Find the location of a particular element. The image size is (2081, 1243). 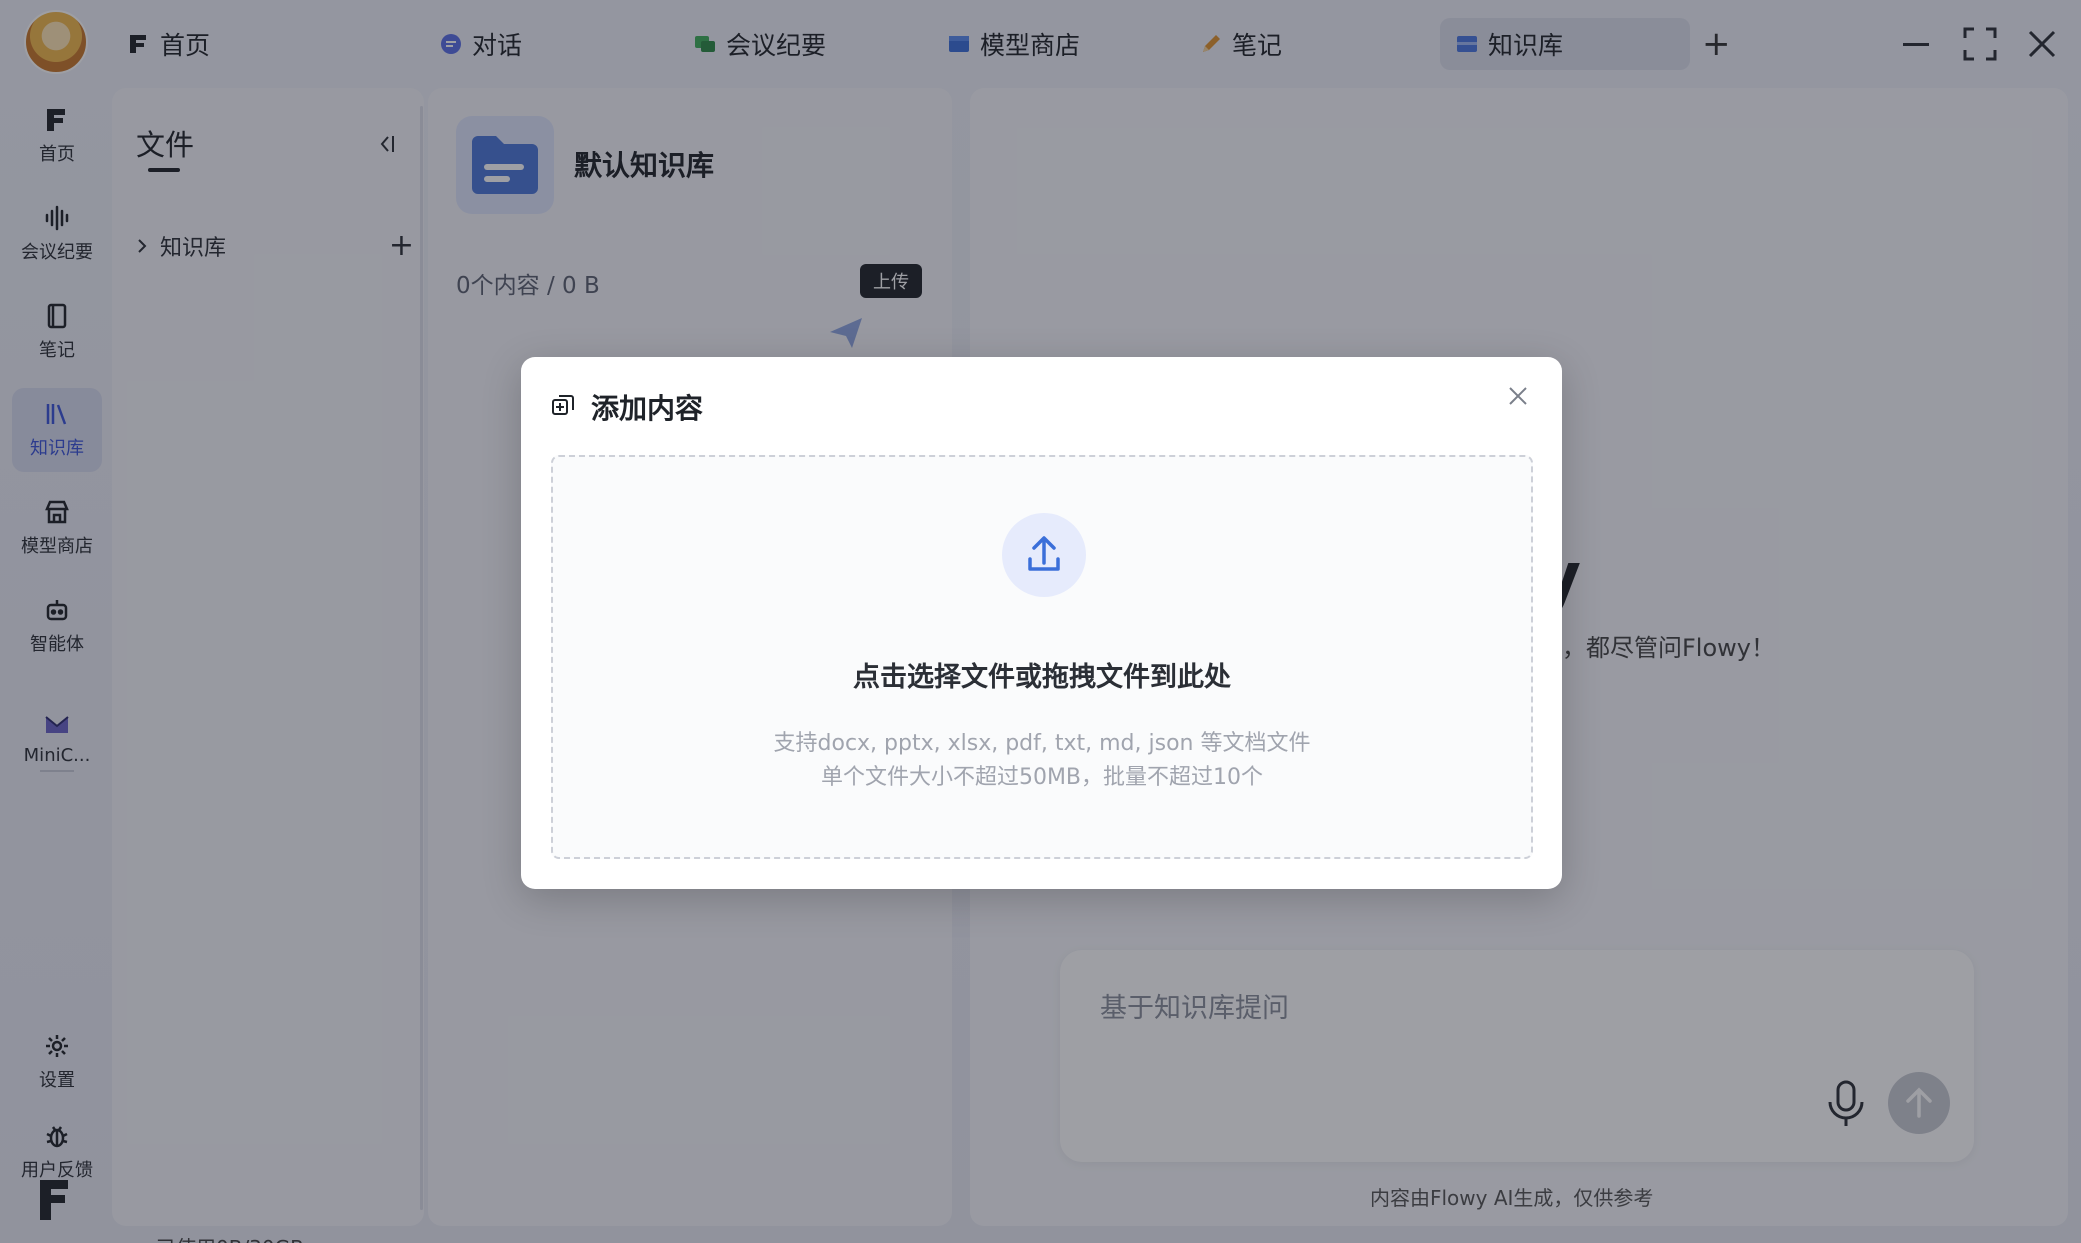

upload-icon-wrapper is located at coordinates (1044, 555).